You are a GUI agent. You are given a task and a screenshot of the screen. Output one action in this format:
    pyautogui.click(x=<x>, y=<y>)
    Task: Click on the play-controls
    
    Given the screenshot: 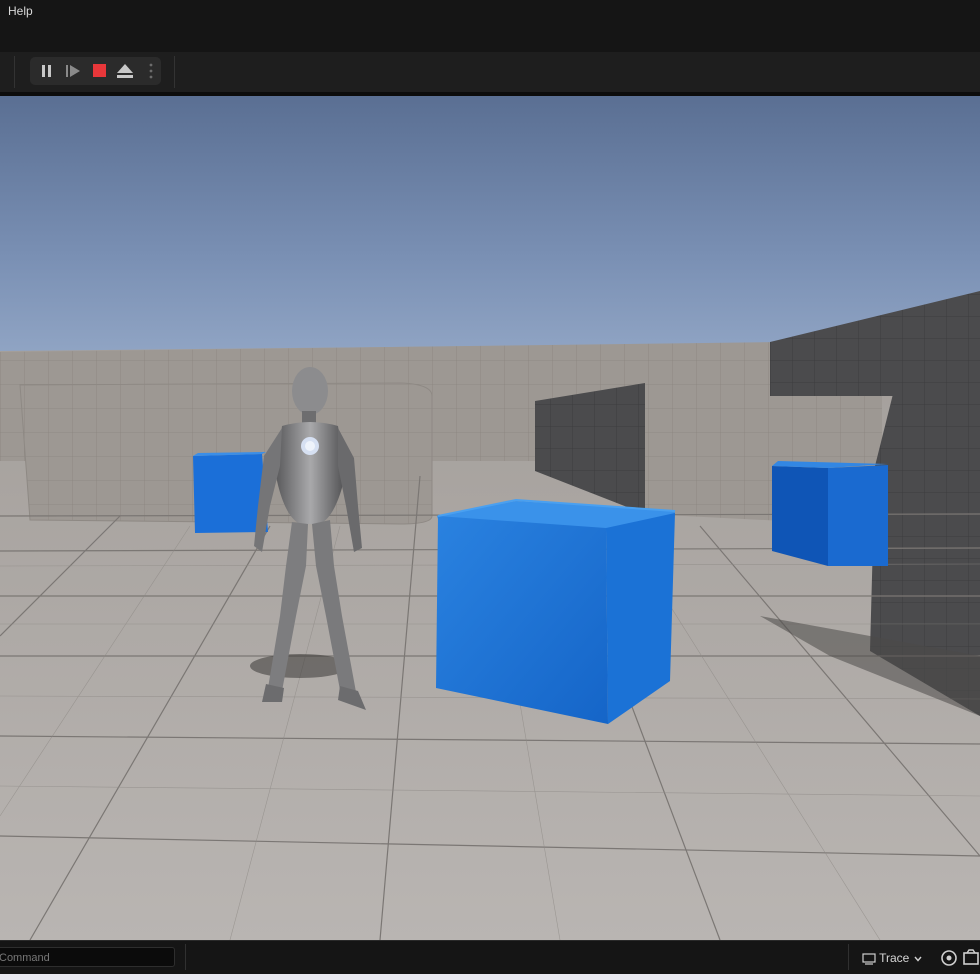 What is the action you would take?
    pyautogui.click(x=95, y=71)
    